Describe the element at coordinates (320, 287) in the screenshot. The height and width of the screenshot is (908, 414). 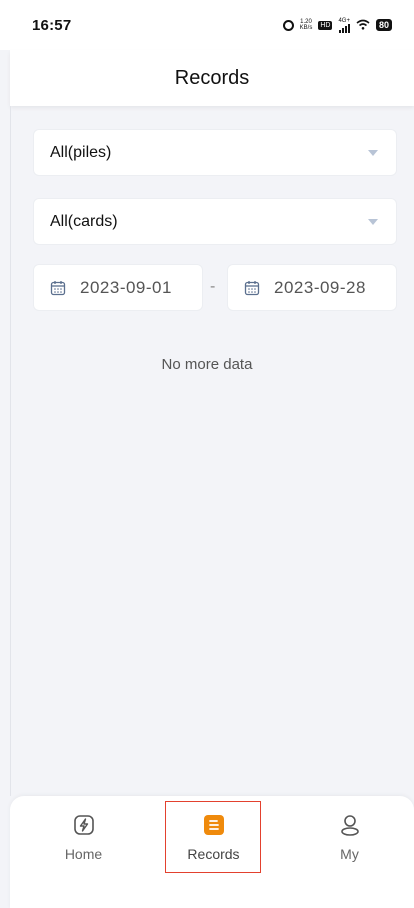
I see `end-date-value: 2023-09-28` at that location.